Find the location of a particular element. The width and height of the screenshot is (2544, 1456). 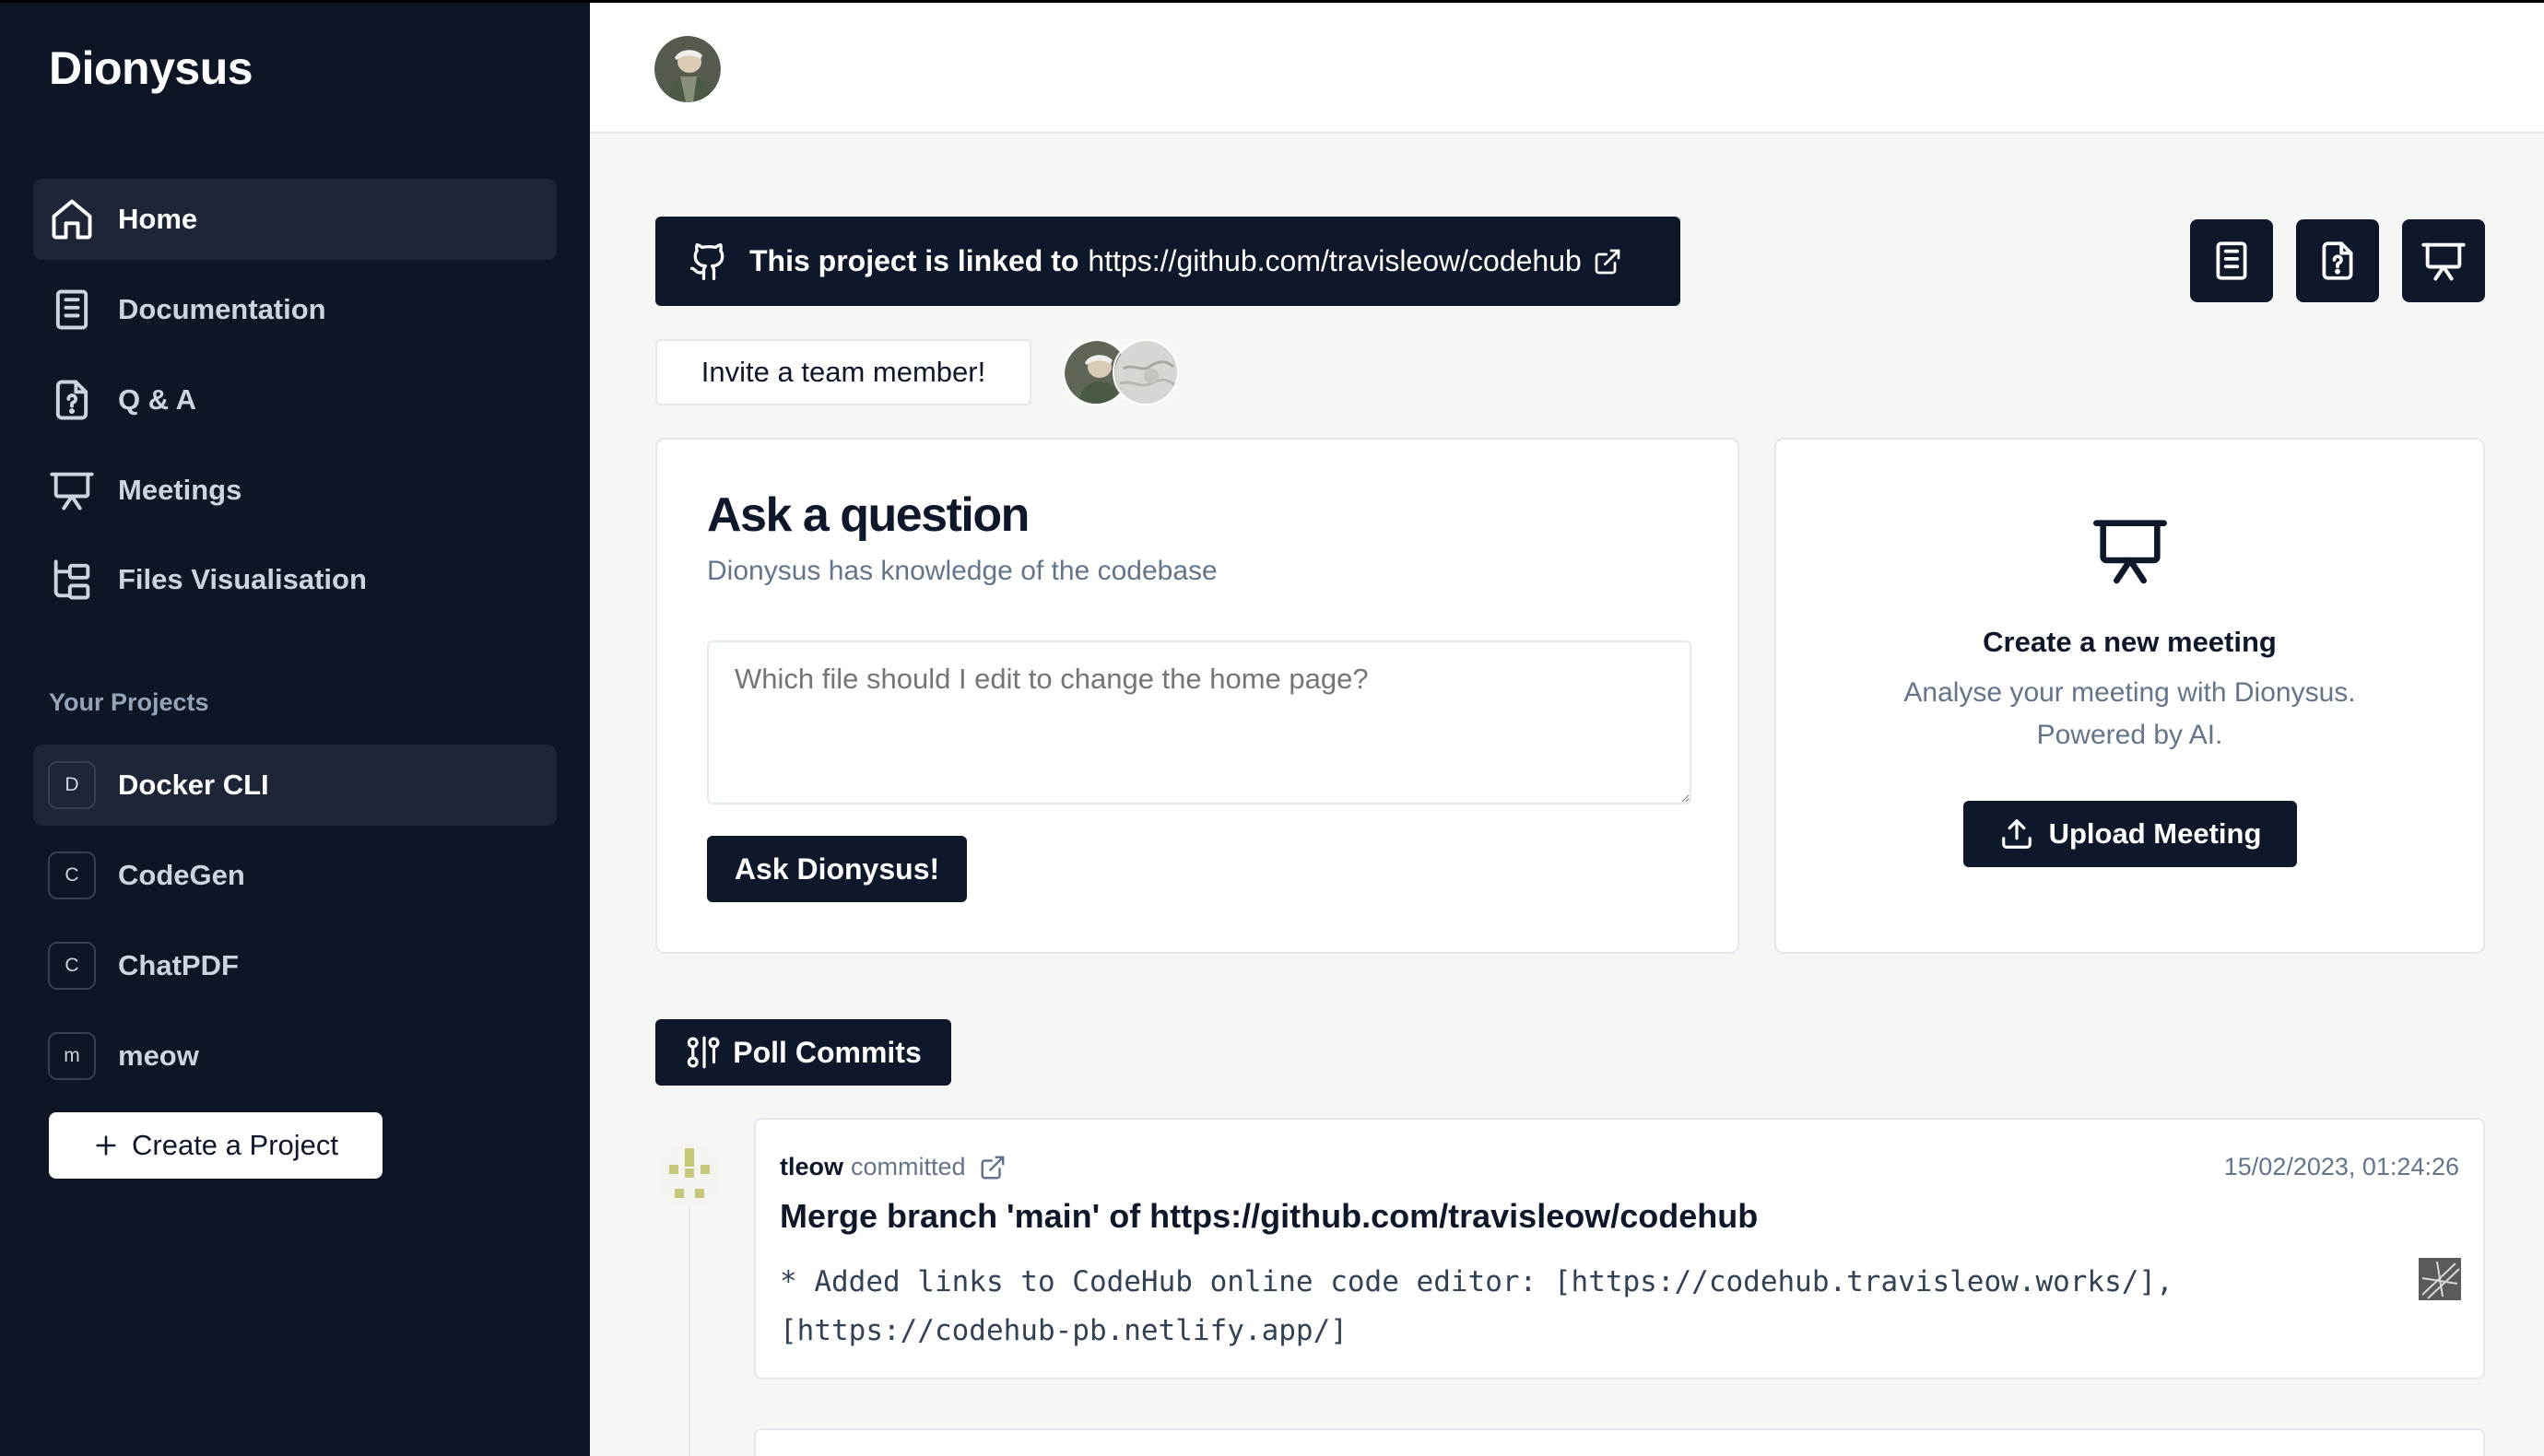

sidebar-item-files-visualisation: Files Visualisation is located at coordinates (295, 579).